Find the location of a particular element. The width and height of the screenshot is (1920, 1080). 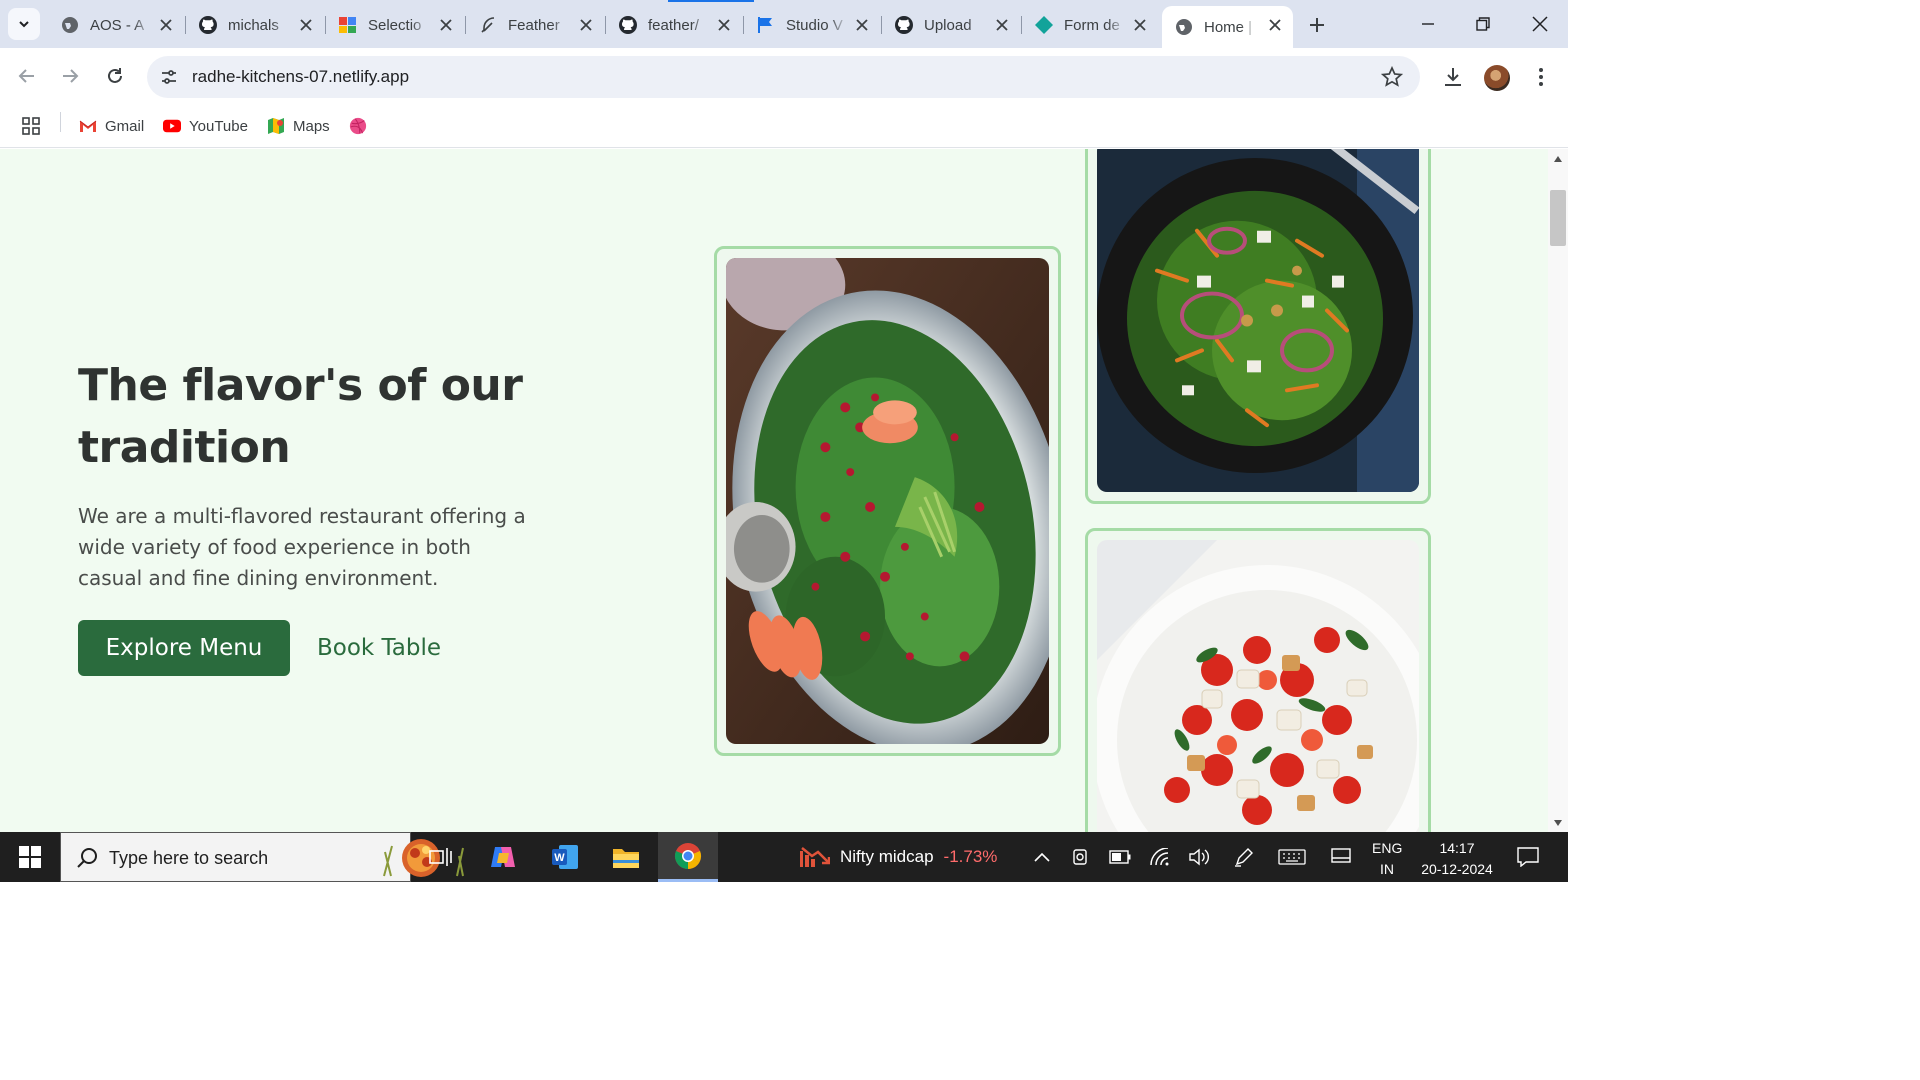

stock-down-icon is located at coordinates (815, 857).